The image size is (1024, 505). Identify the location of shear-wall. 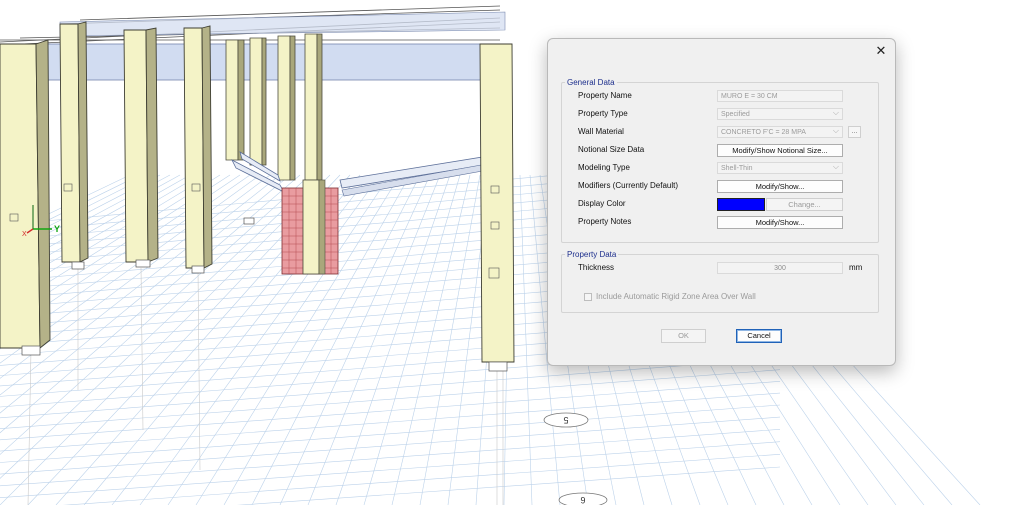
(310, 227).